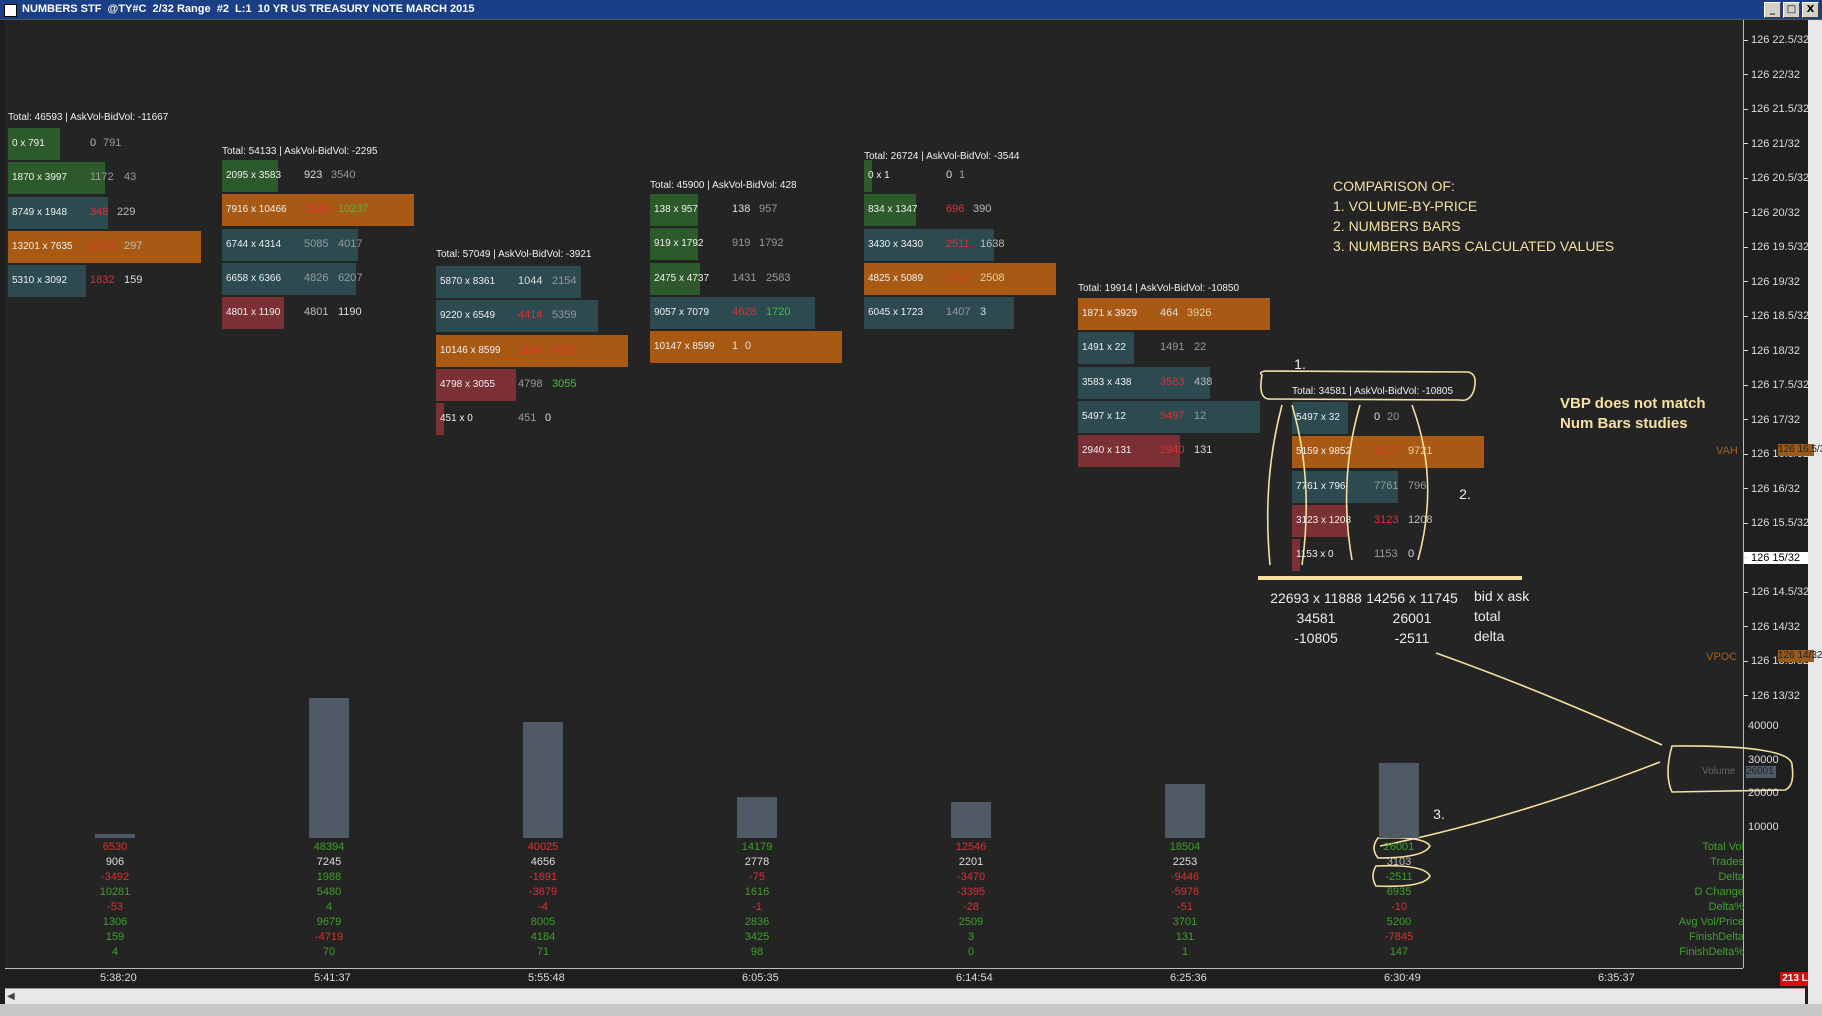 Image resolution: width=1822 pixels, height=1016 pixels. Describe the element at coordinates (543, 847) in the screenshot. I see `stat-value: 40025` at that location.